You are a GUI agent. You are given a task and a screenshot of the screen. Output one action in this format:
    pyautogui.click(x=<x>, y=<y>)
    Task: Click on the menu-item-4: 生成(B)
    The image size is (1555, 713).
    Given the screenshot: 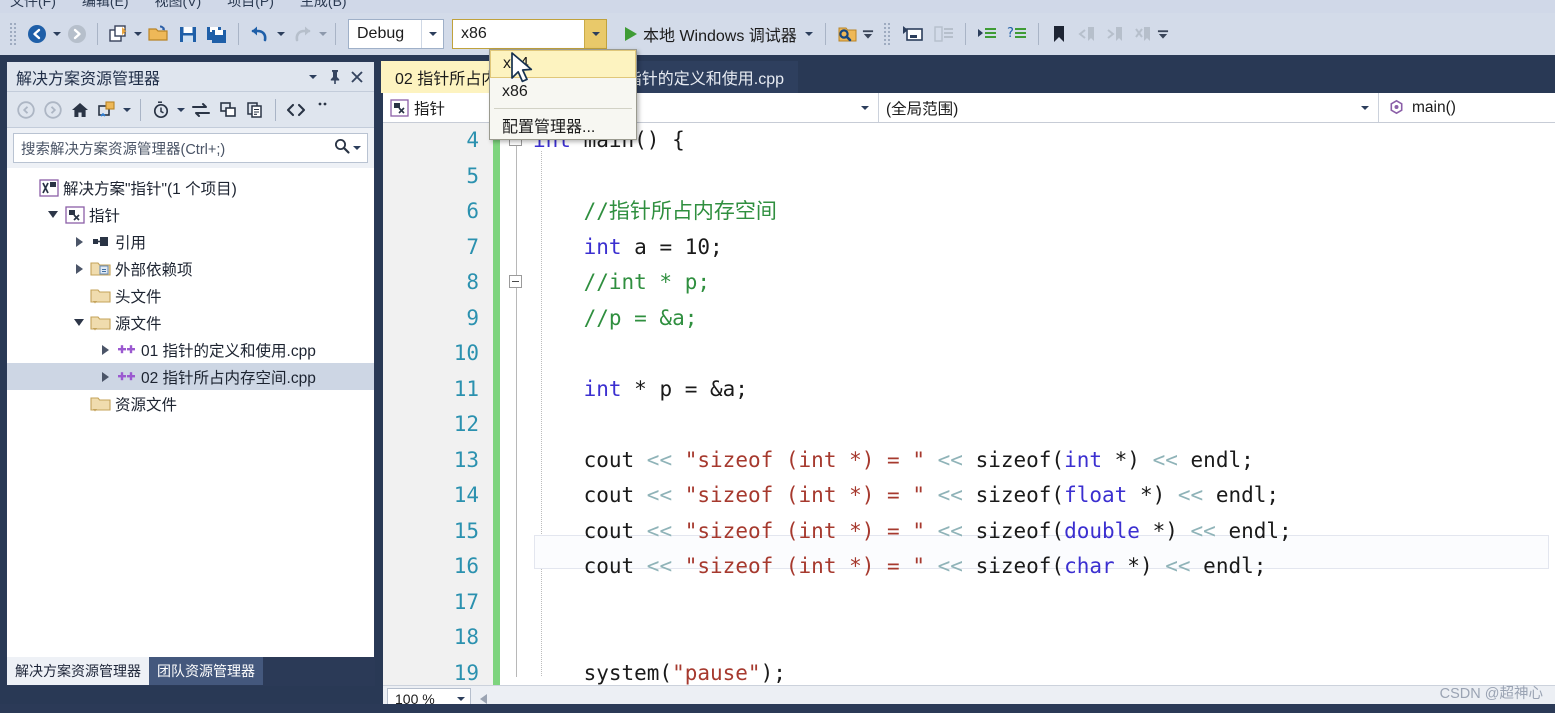 What is the action you would take?
    pyautogui.click(x=323, y=5)
    